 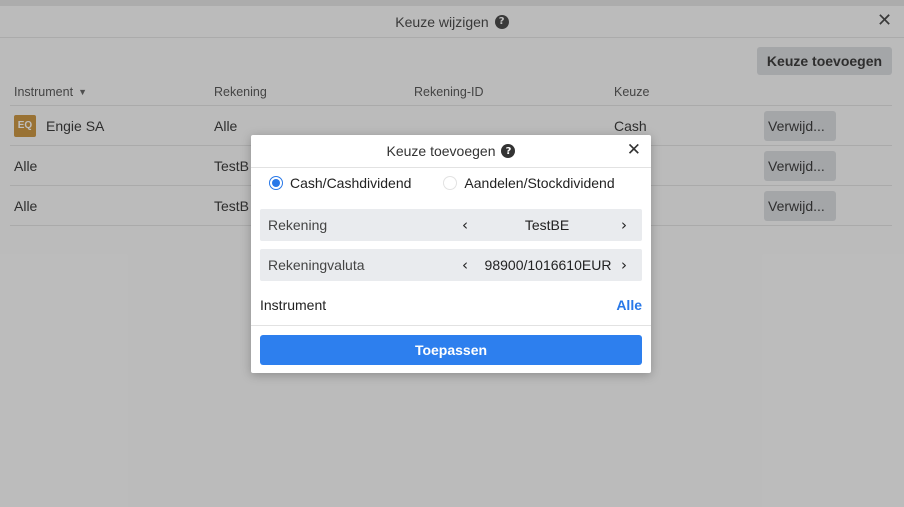 What do you see at coordinates (539, 183) in the screenshot?
I see `radio-stock-label: Aandelen/Stockdividend` at bounding box center [539, 183].